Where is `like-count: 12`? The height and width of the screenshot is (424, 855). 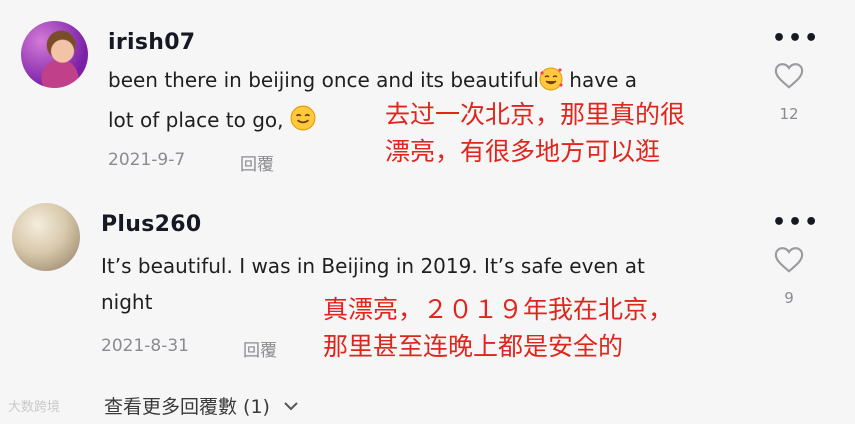 like-count: 12 is located at coordinates (789, 114).